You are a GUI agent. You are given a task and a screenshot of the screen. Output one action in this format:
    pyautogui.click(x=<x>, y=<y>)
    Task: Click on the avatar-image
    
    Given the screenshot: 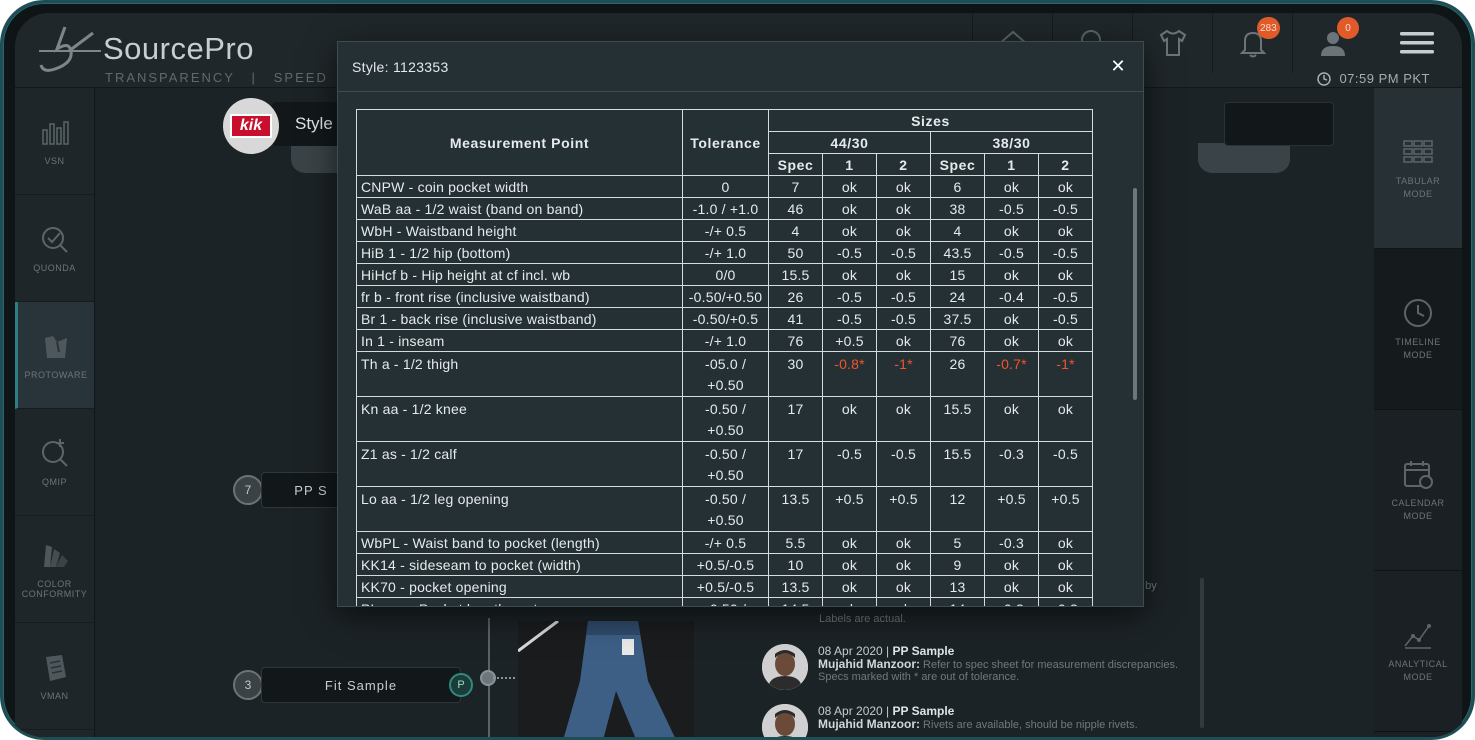 What is the action you would take?
    pyautogui.click(x=785, y=667)
    